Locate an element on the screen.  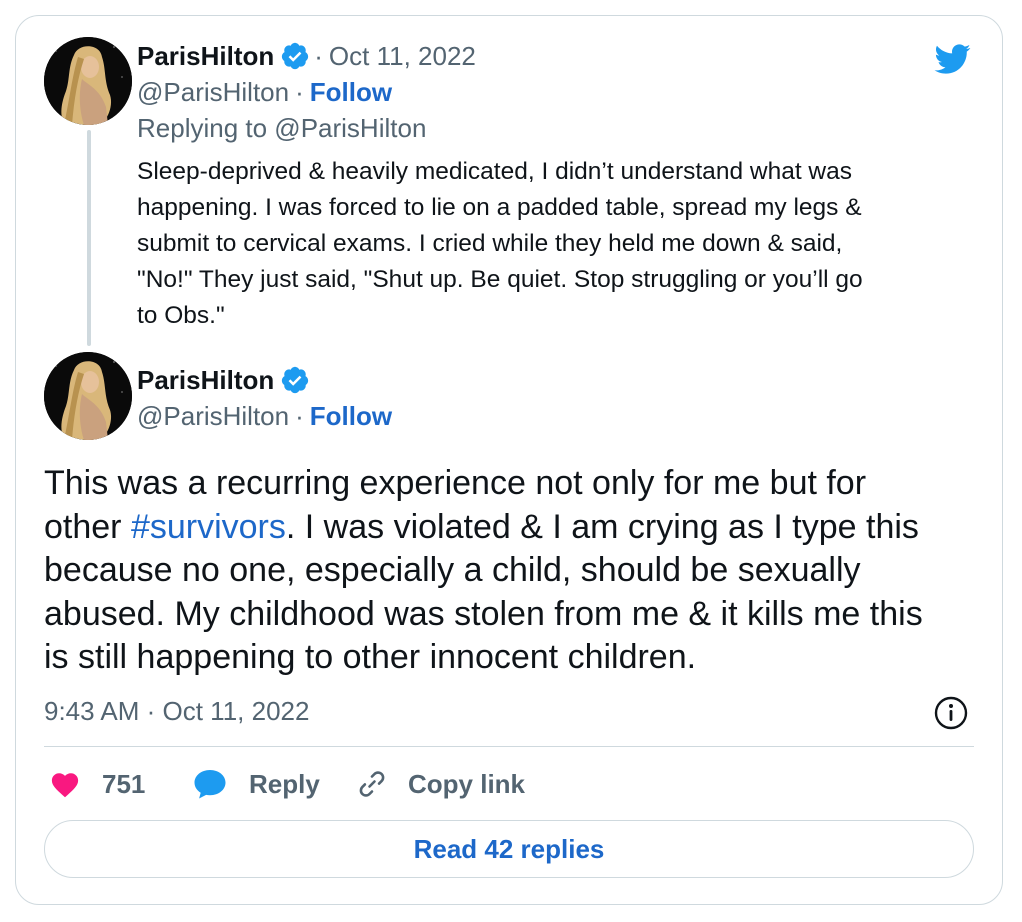
like-count: 751 is located at coordinates (124, 783).